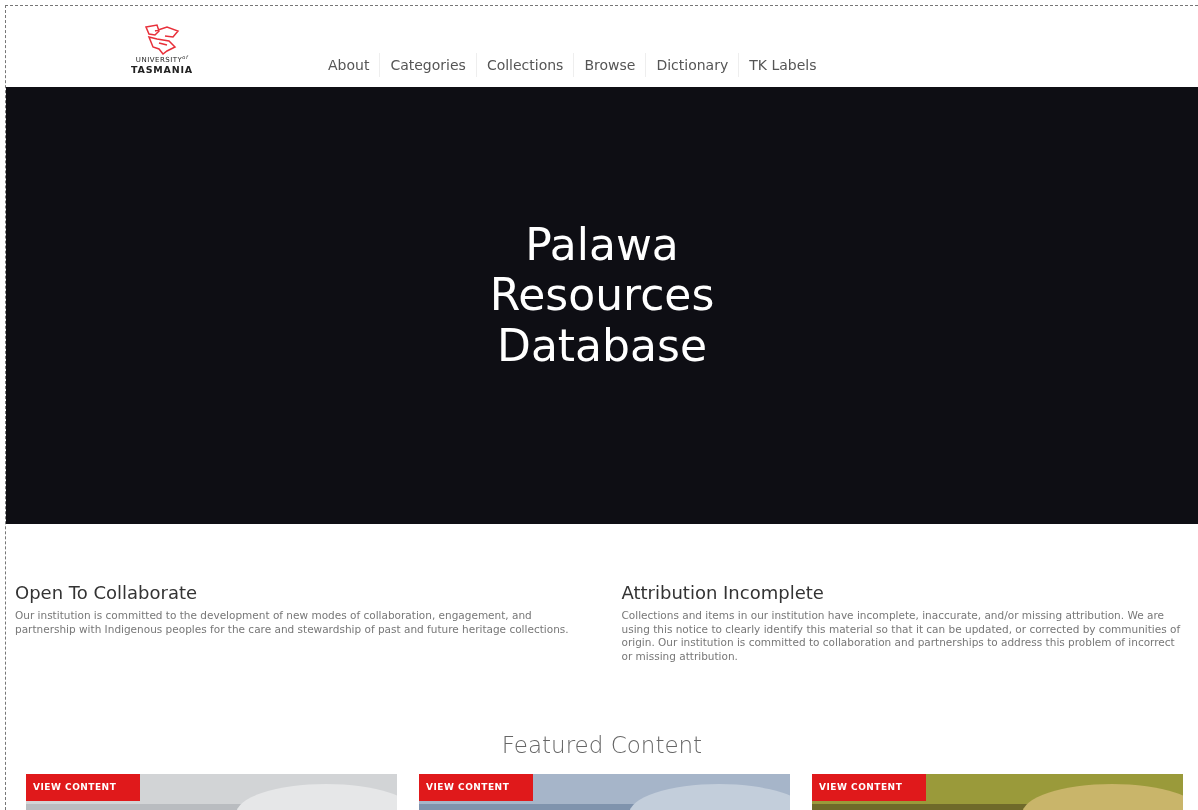  I want to click on nav-link: Categories, so click(427, 65).